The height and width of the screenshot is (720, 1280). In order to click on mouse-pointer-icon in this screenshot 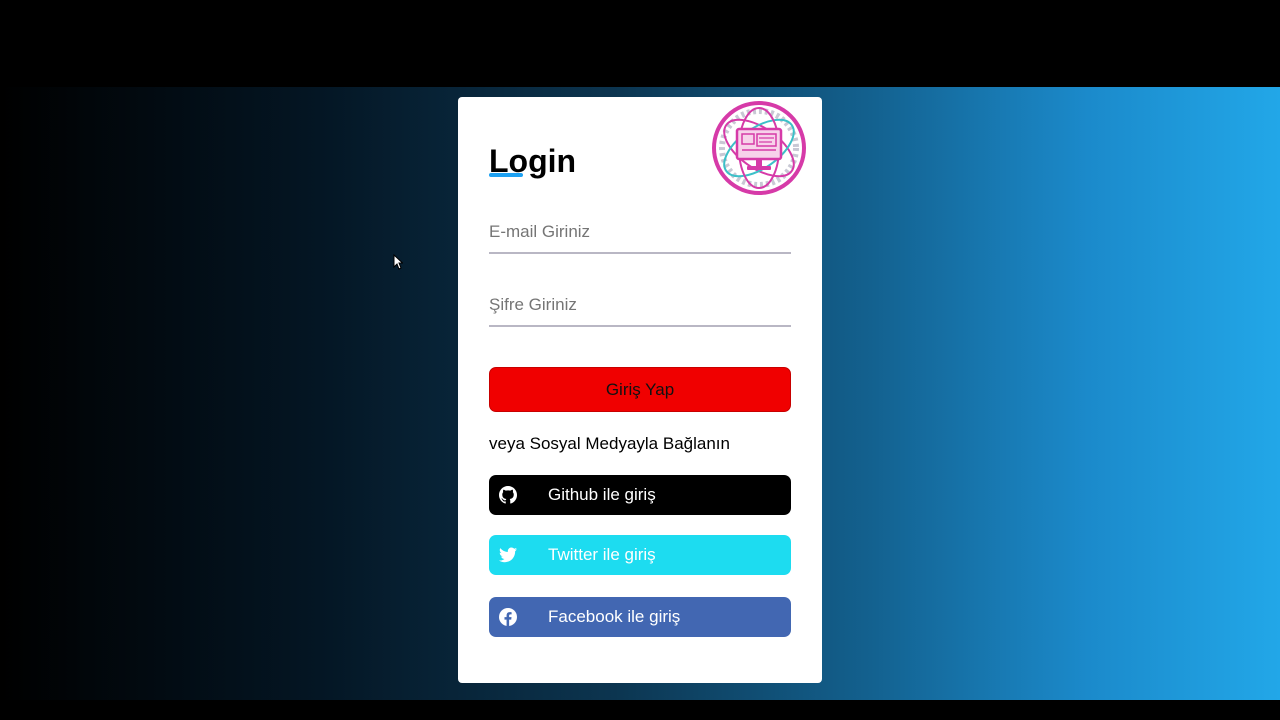, I will do `click(398, 261)`.